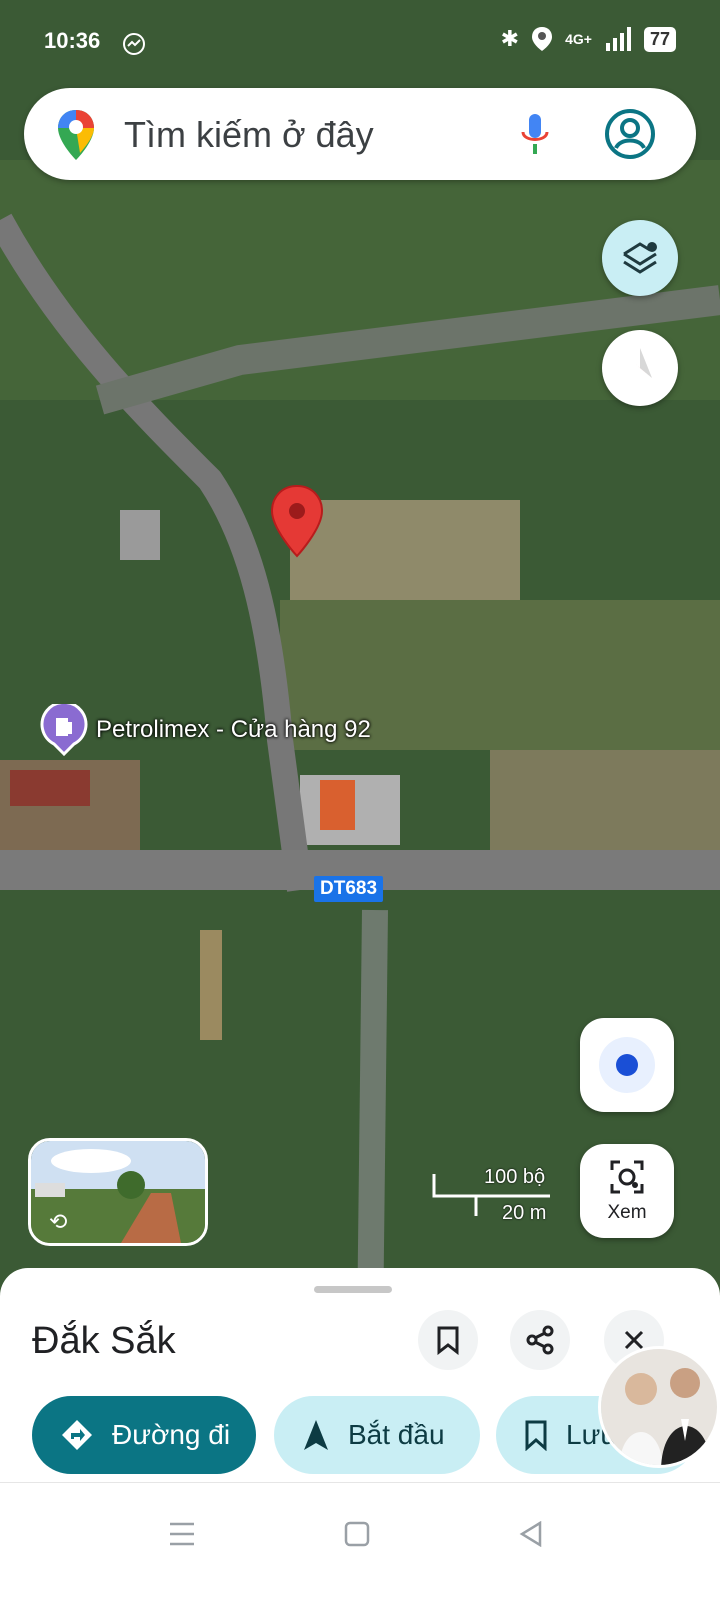 This screenshot has width=720, height=1601. Describe the element at coordinates (118, 1192) in the screenshot. I see `street-view-thumbnail: ⟲` at that location.